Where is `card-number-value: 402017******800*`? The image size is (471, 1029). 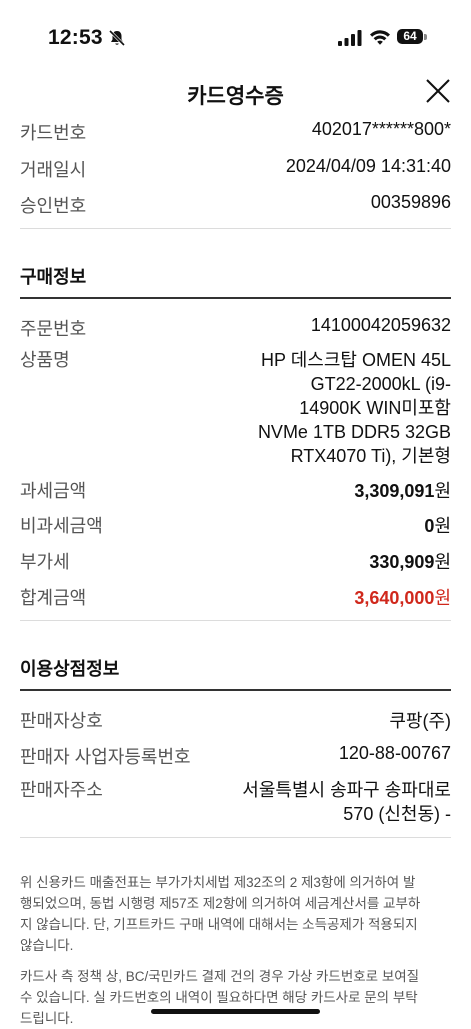
card-number-value: 402017******800* is located at coordinates (381, 129).